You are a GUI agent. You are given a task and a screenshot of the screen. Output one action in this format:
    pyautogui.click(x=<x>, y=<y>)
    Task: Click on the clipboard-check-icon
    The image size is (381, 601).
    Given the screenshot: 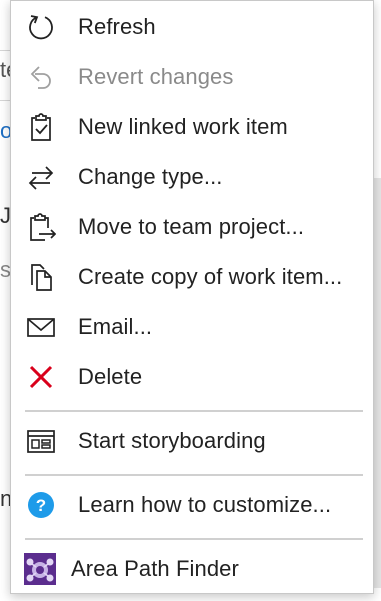 What is the action you would take?
    pyautogui.click(x=41, y=127)
    